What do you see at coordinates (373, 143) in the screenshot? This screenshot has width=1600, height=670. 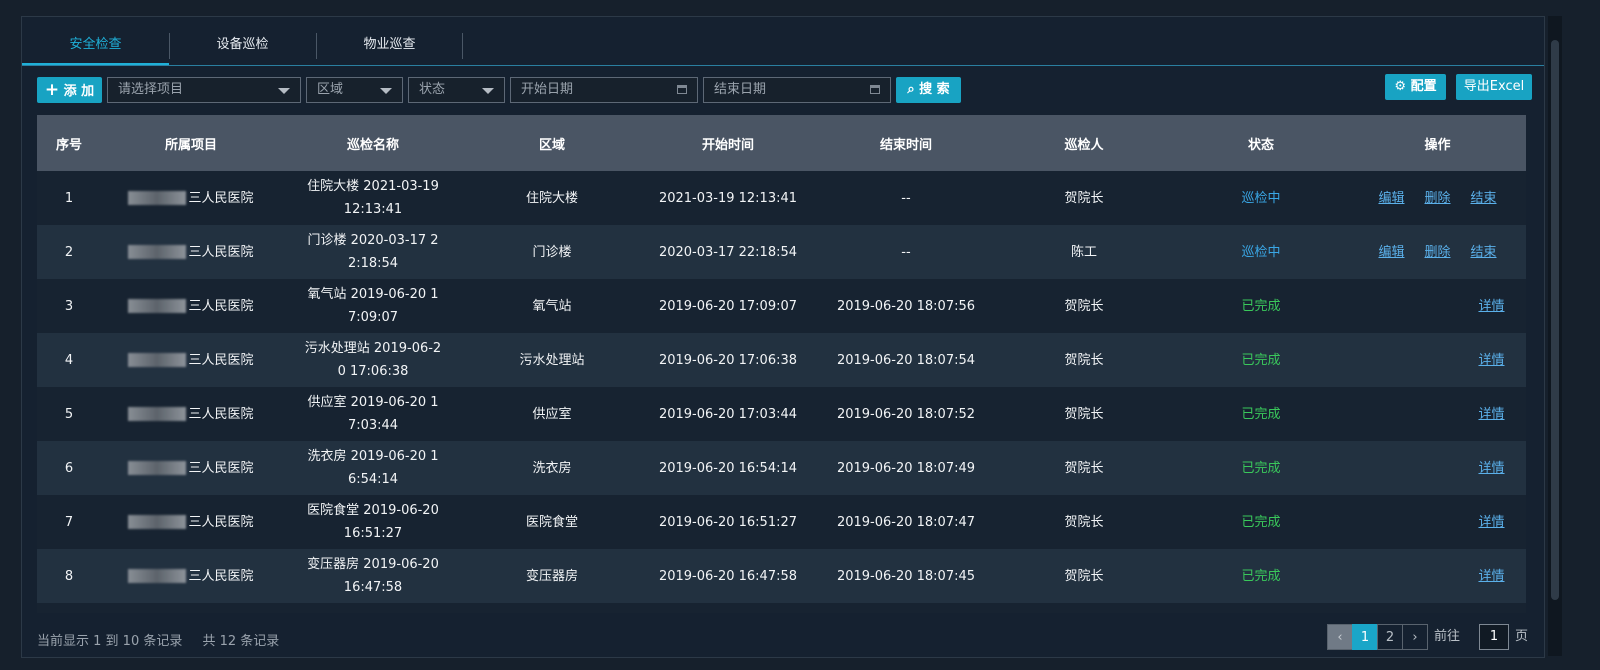 I see `header-name: 巡检名称` at bounding box center [373, 143].